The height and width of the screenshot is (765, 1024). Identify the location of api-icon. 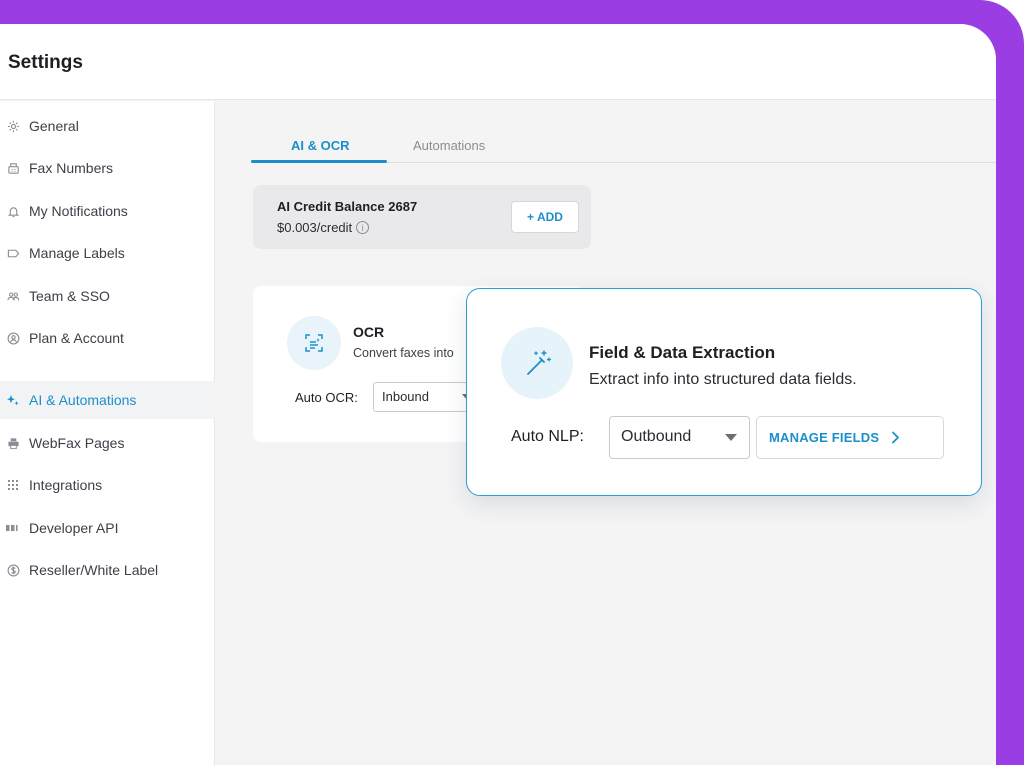
(13, 528).